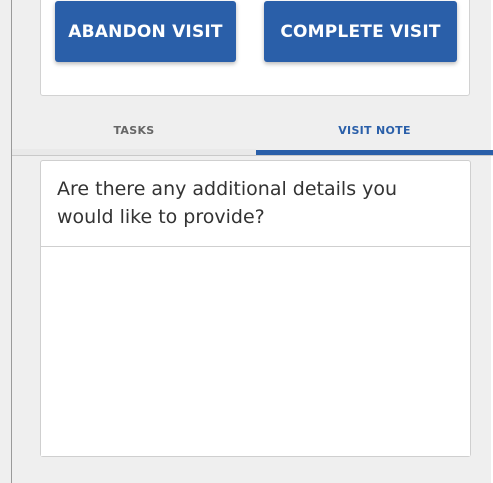  I want to click on complete-visit-button: COMPLETE VISIT, so click(360, 31).